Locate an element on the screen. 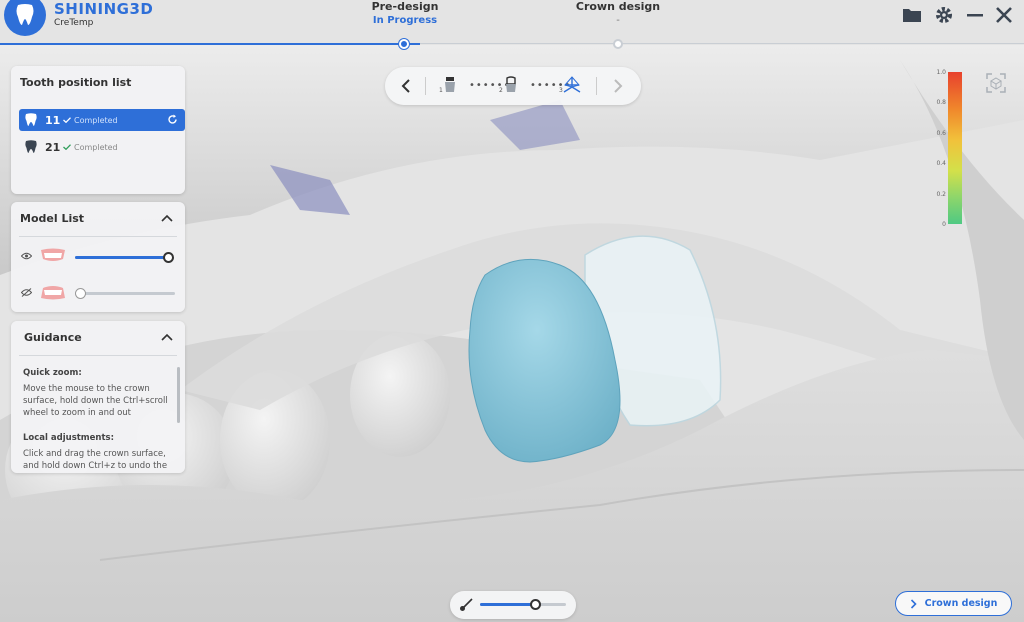 Image resolution: width=1024 pixels, height=622 pixels. guidance-heading: Local adjustments: is located at coordinates (69, 438).